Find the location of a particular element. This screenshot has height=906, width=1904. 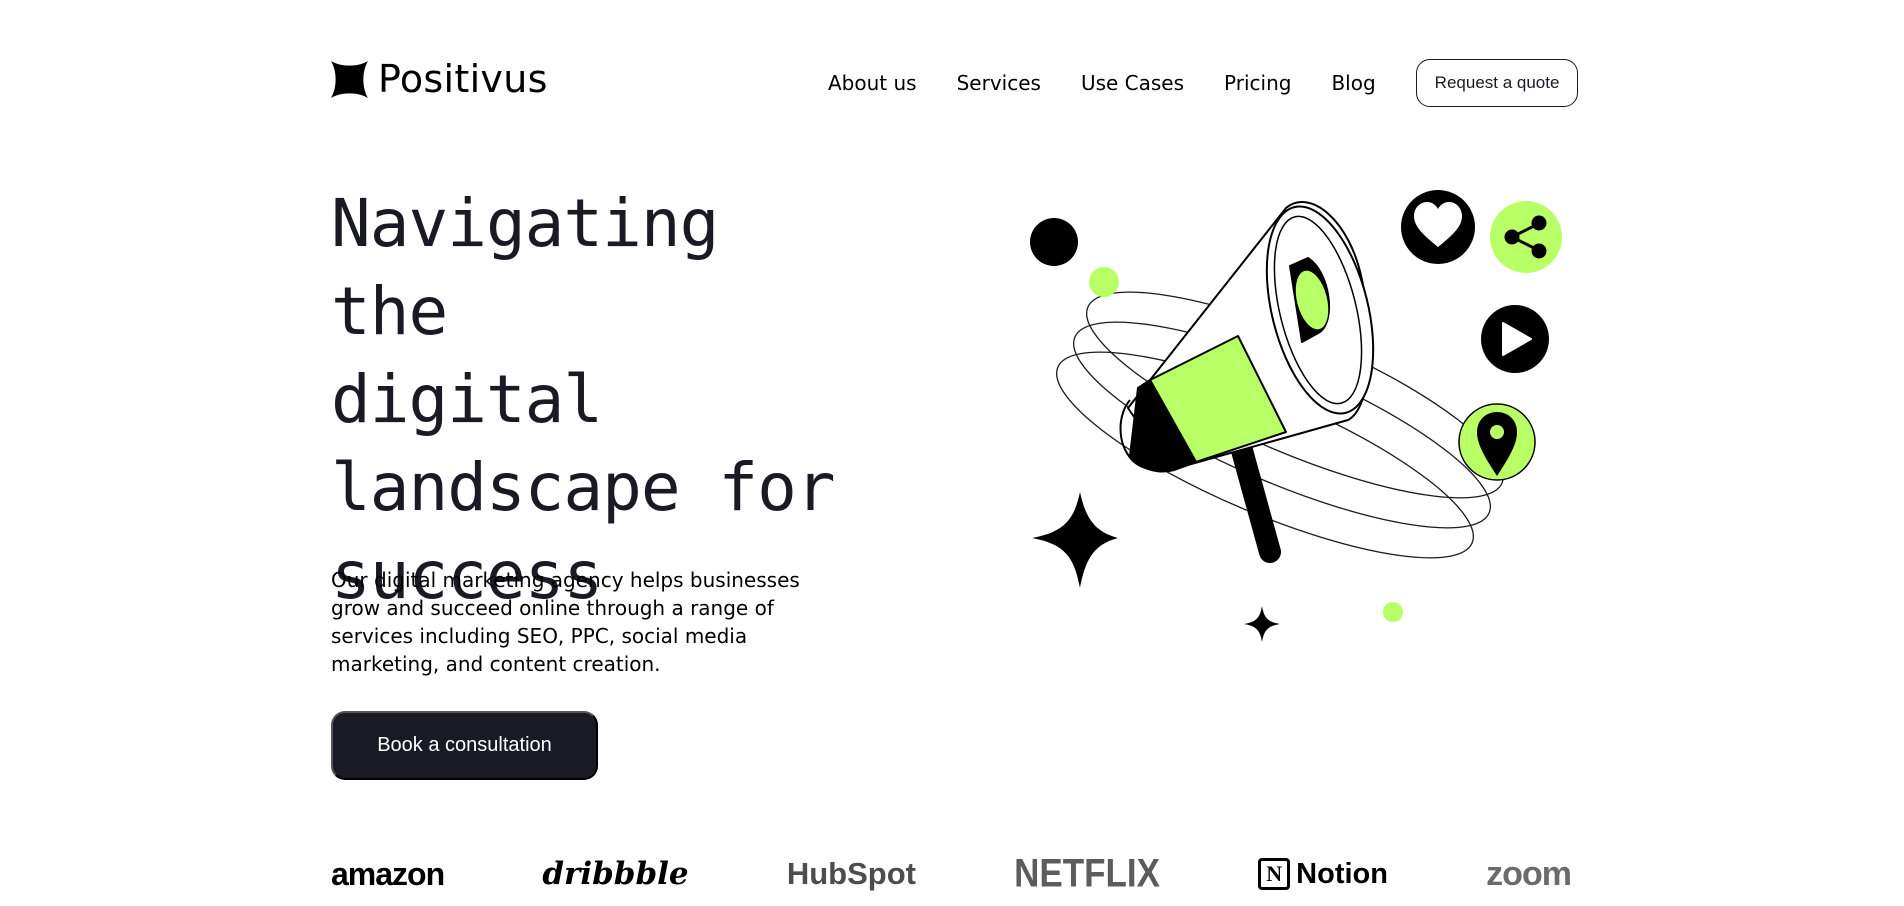

logo-hubspot-text: HubSpot is located at coordinates (851, 873).